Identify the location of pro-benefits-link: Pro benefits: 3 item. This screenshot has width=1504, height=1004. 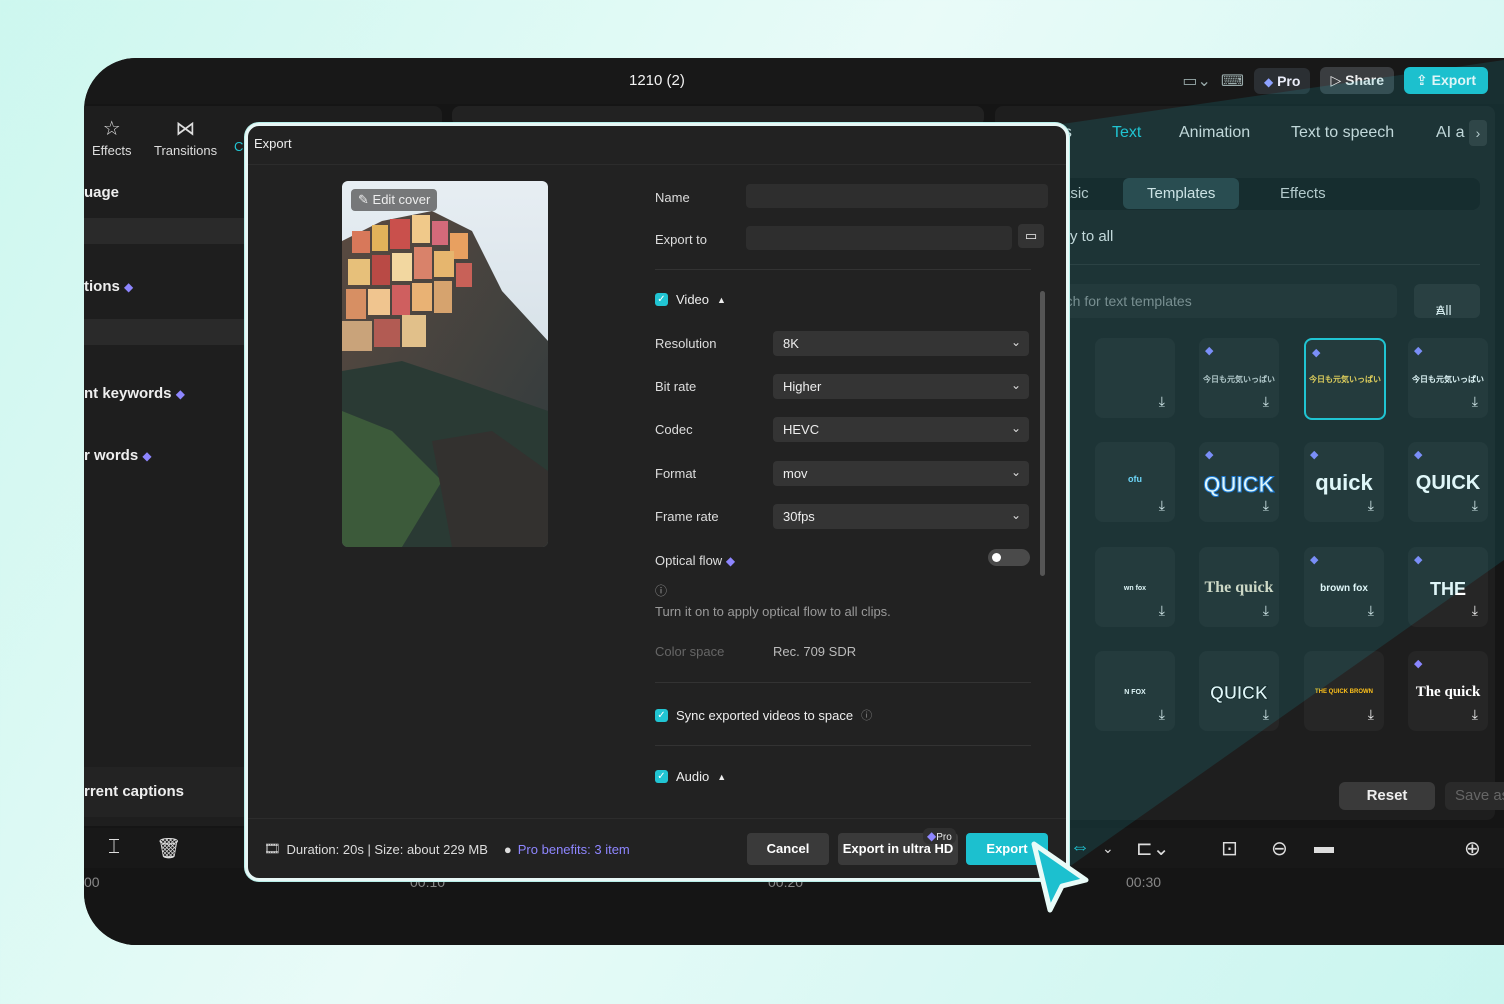
(574, 849).